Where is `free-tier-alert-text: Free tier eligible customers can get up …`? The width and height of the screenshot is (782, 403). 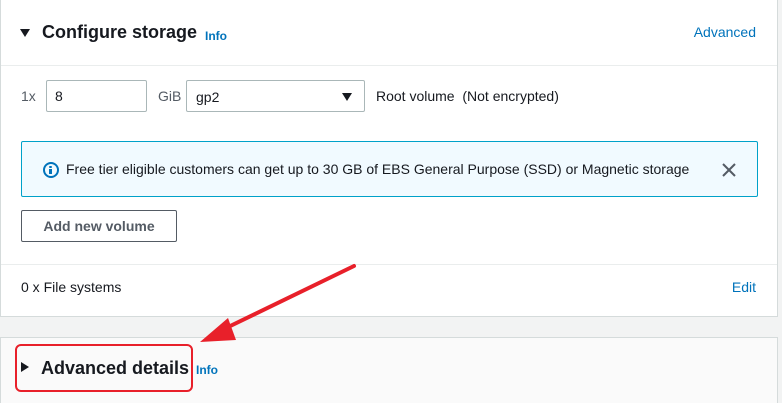
free-tier-alert-text: Free tier eligible customers can get up … is located at coordinates (378, 169).